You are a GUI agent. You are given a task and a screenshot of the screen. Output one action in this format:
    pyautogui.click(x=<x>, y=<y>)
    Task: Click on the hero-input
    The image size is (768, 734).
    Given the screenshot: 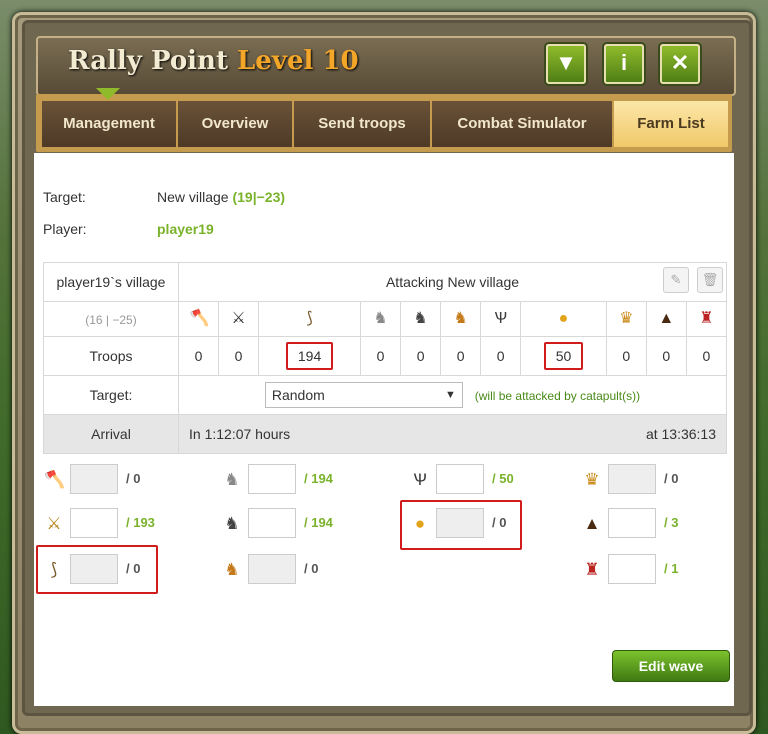 What is the action you would take?
    pyautogui.click(x=632, y=569)
    